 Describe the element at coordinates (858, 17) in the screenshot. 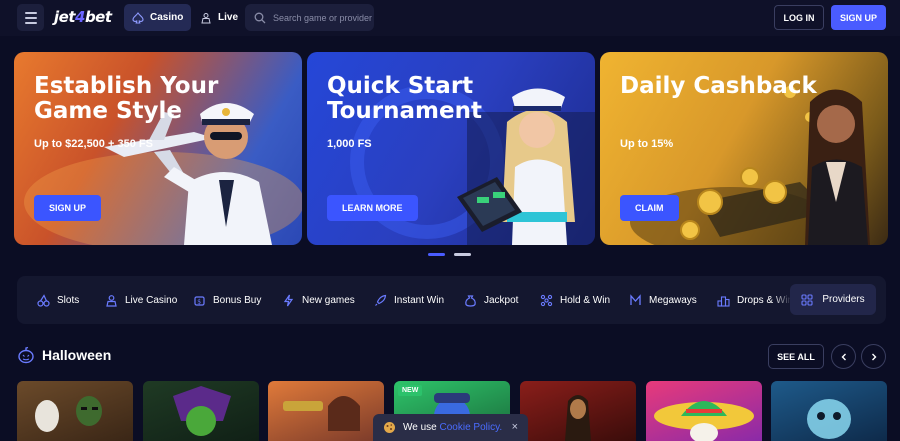

I see `signup-button: SIGN UP` at that location.